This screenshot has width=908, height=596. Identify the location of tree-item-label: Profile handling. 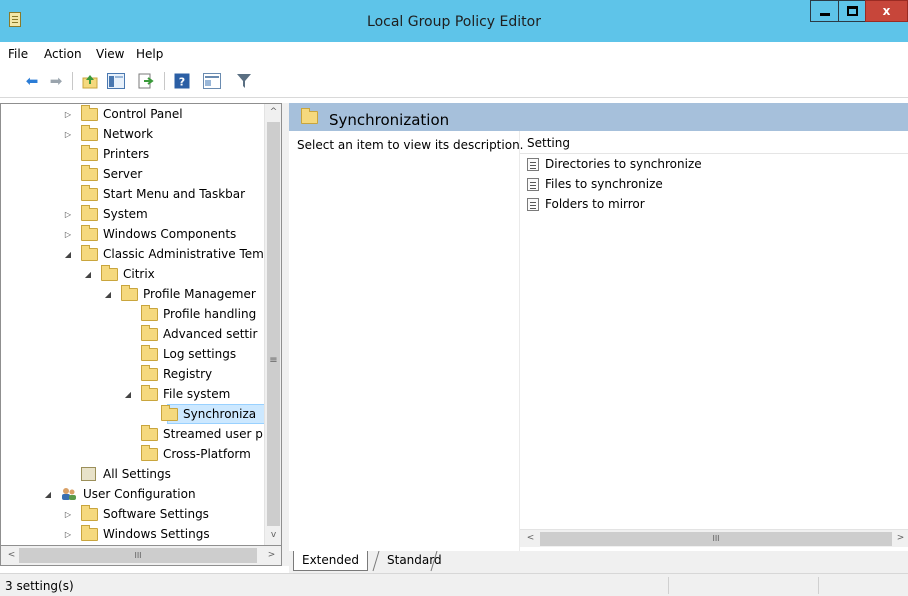
(210, 314).